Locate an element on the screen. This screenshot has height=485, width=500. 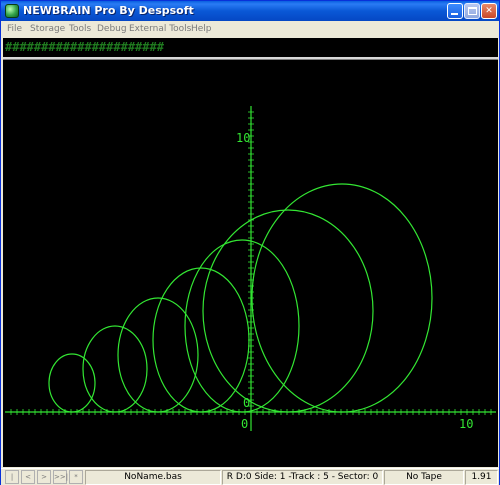
last-button: >>| is located at coordinates (60, 477).